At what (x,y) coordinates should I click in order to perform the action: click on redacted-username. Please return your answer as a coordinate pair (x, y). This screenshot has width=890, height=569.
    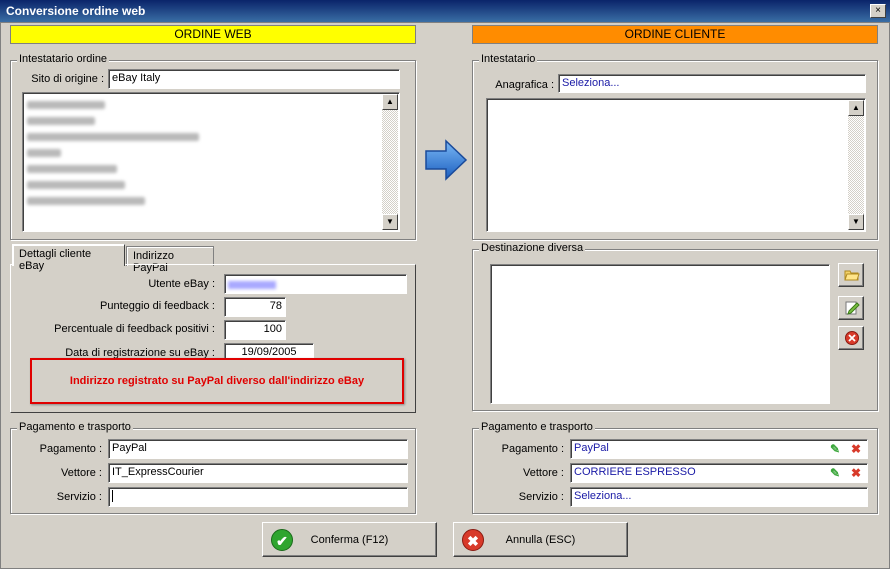
    Looking at the image, I should click on (252, 285).